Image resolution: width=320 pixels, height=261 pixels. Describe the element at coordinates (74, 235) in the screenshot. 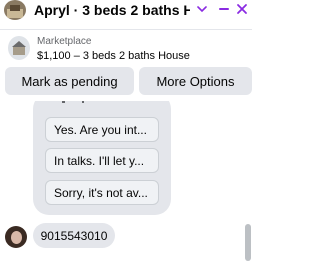

I see `message-bubble: 9015543010` at that location.